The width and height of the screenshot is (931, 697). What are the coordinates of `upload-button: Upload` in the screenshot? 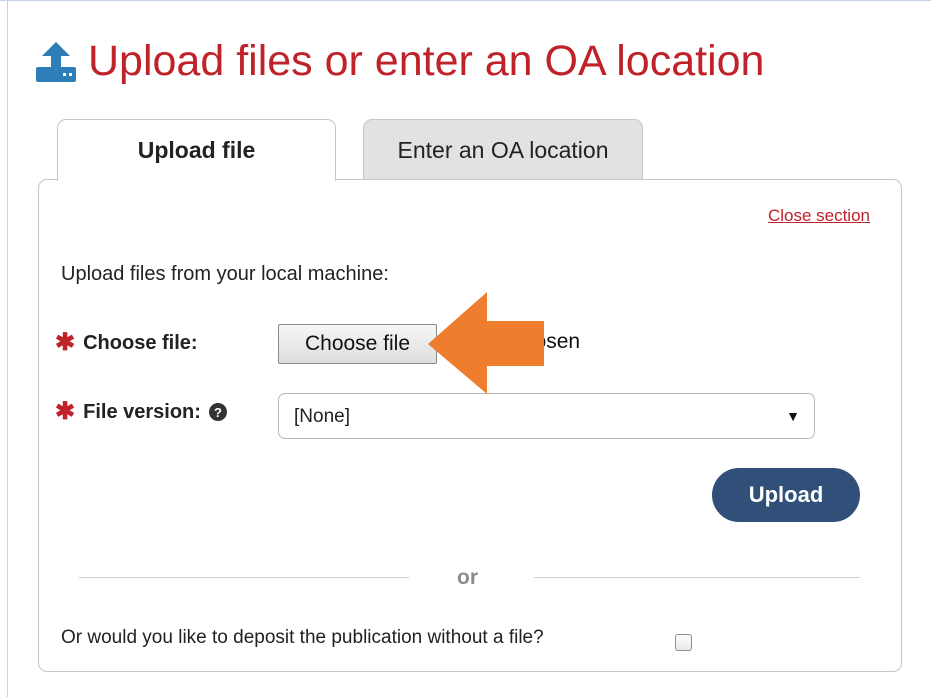 It's located at (786, 495).